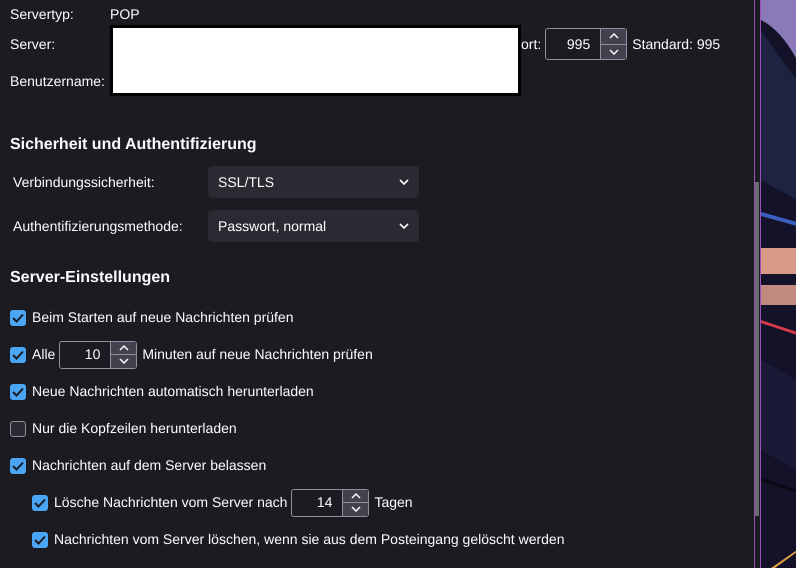 The image size is (796, 568). I want to click on default-port-text: Standard: 995, so click(676, 44).